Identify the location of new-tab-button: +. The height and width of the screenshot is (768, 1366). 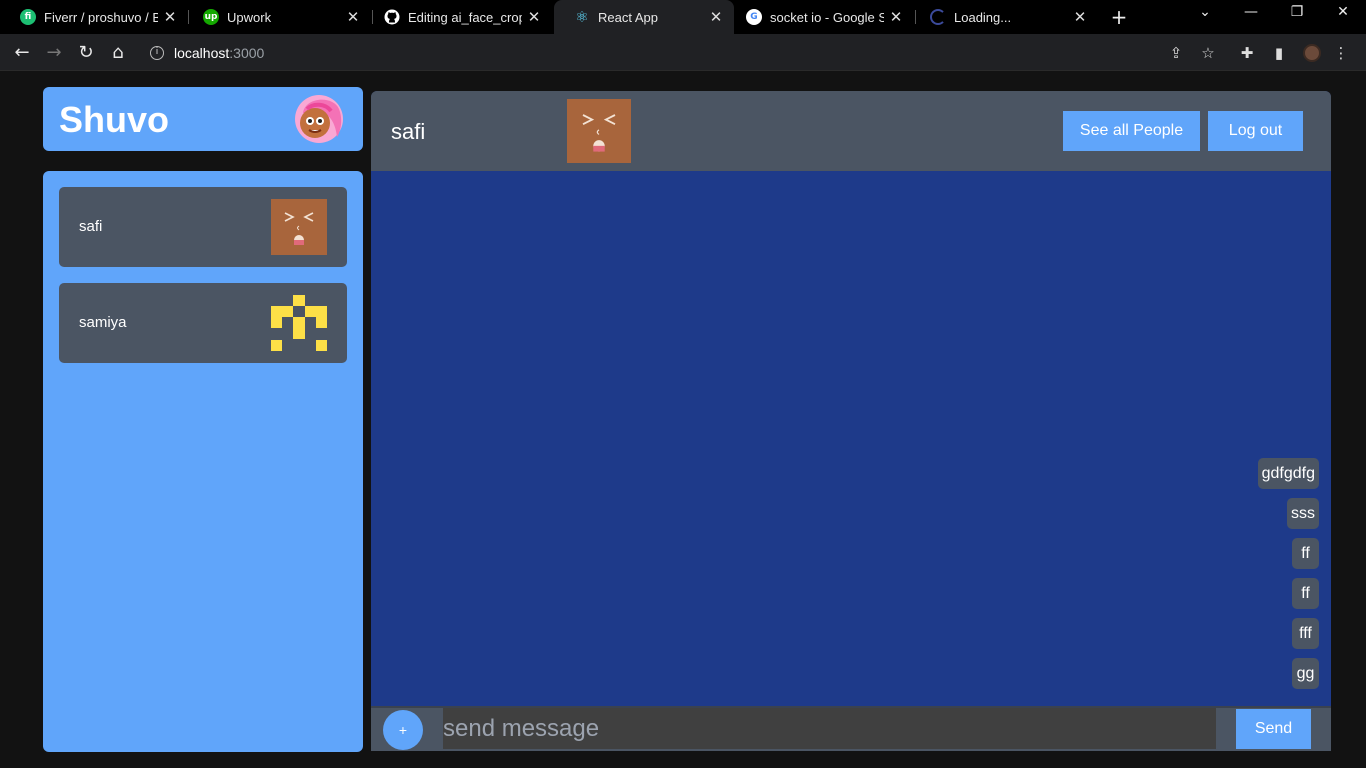
(1119, 17).